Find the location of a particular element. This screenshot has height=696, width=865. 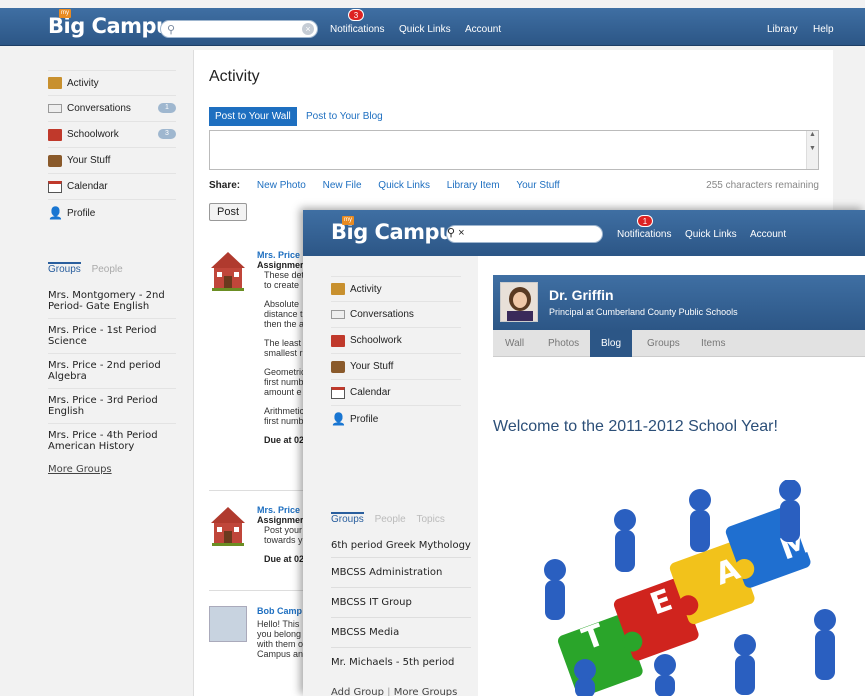

library-link: Library is located at coordinates (782, 29).